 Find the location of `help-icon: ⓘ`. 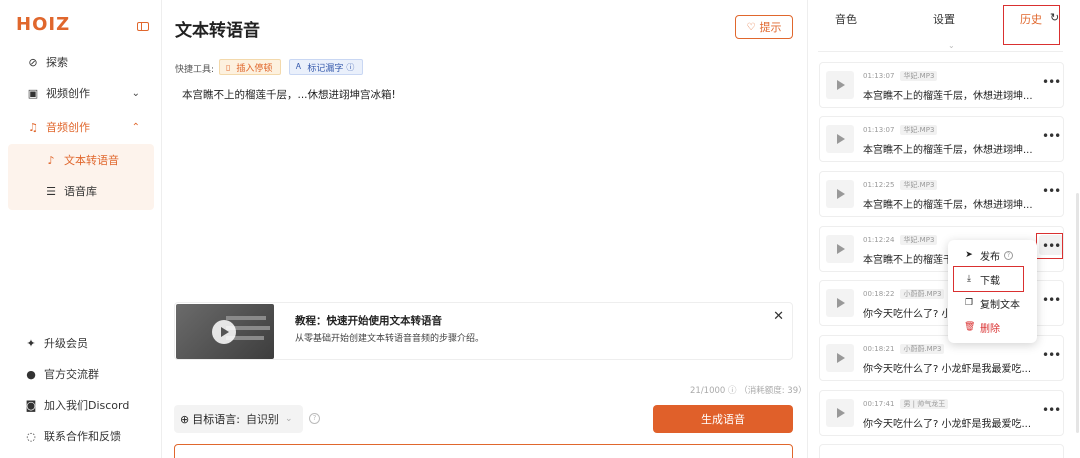

help-icon: ⓘ is located at coordinates (350, 67).